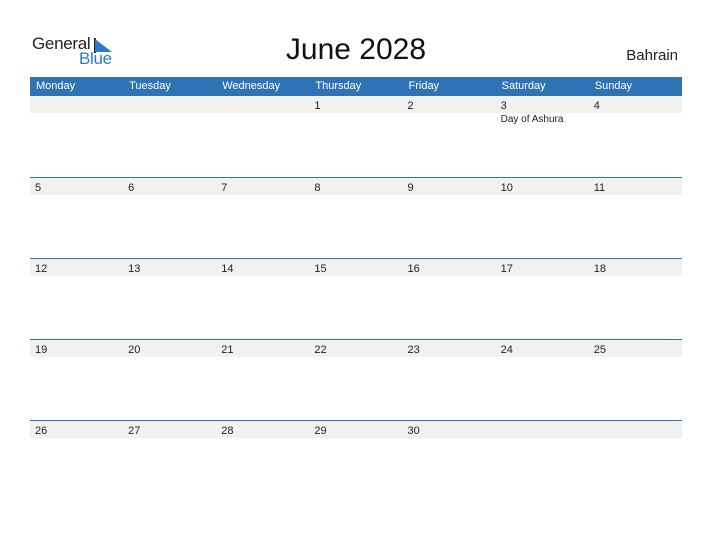 This screenshot has height=550, width=712. What do you see at coordinates (413, 431) in the screenshot?
I see `day-number: 30` at bounding box center [413, 431].